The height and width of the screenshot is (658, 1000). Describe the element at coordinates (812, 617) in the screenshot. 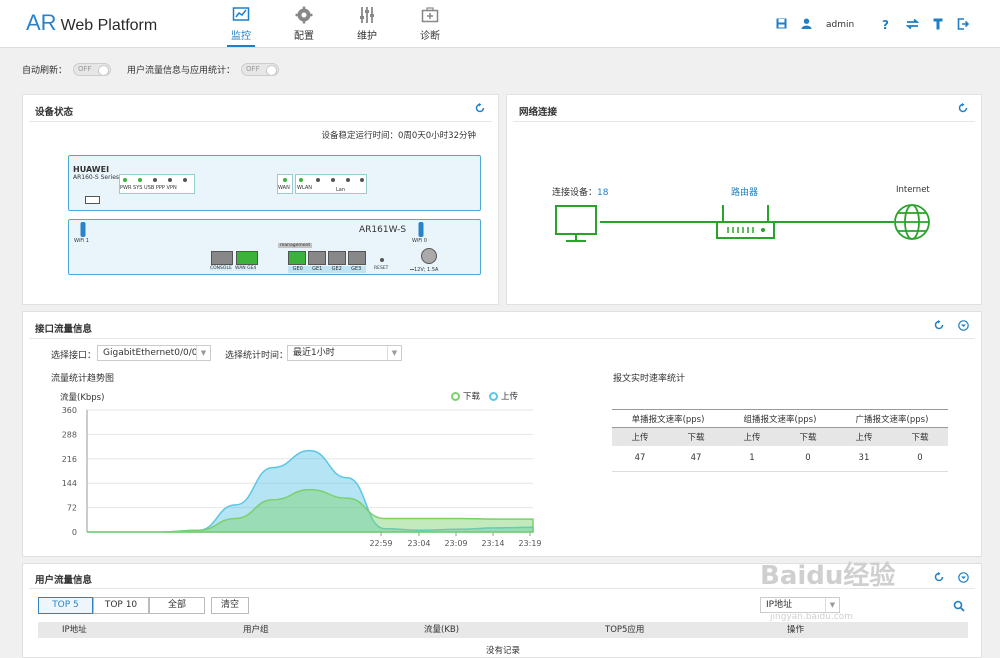

I see `watermark-url: jingyan.baidu.com` at that location.